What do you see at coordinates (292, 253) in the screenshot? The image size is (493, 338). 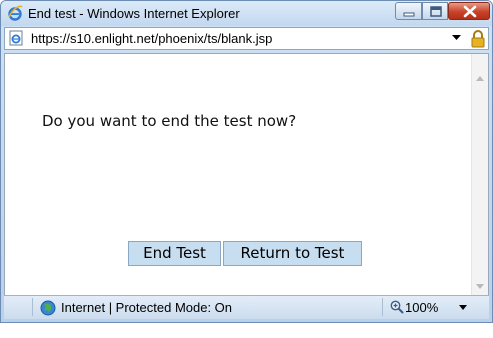 I see `return-to-test-button: Return to Test` at bounding box center [292, 253].